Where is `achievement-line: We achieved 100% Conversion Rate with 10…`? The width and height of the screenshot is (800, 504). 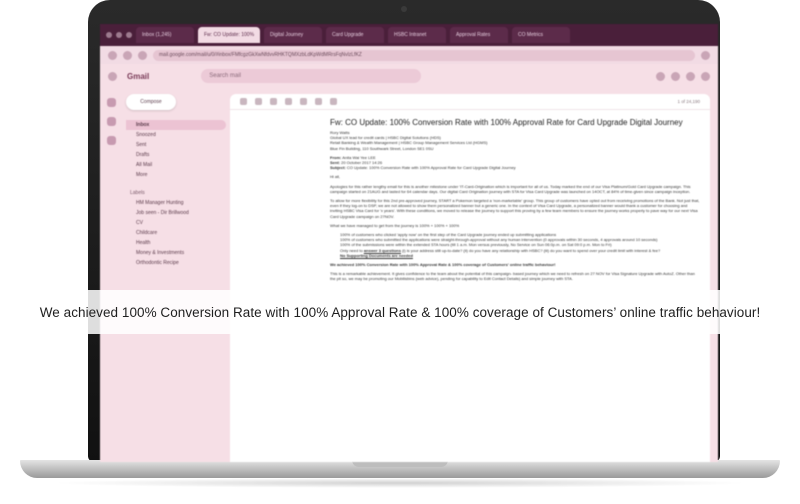
achievement-line: We achieved 100% Conversion Rate with 10… is located at coordinates (443, 265).